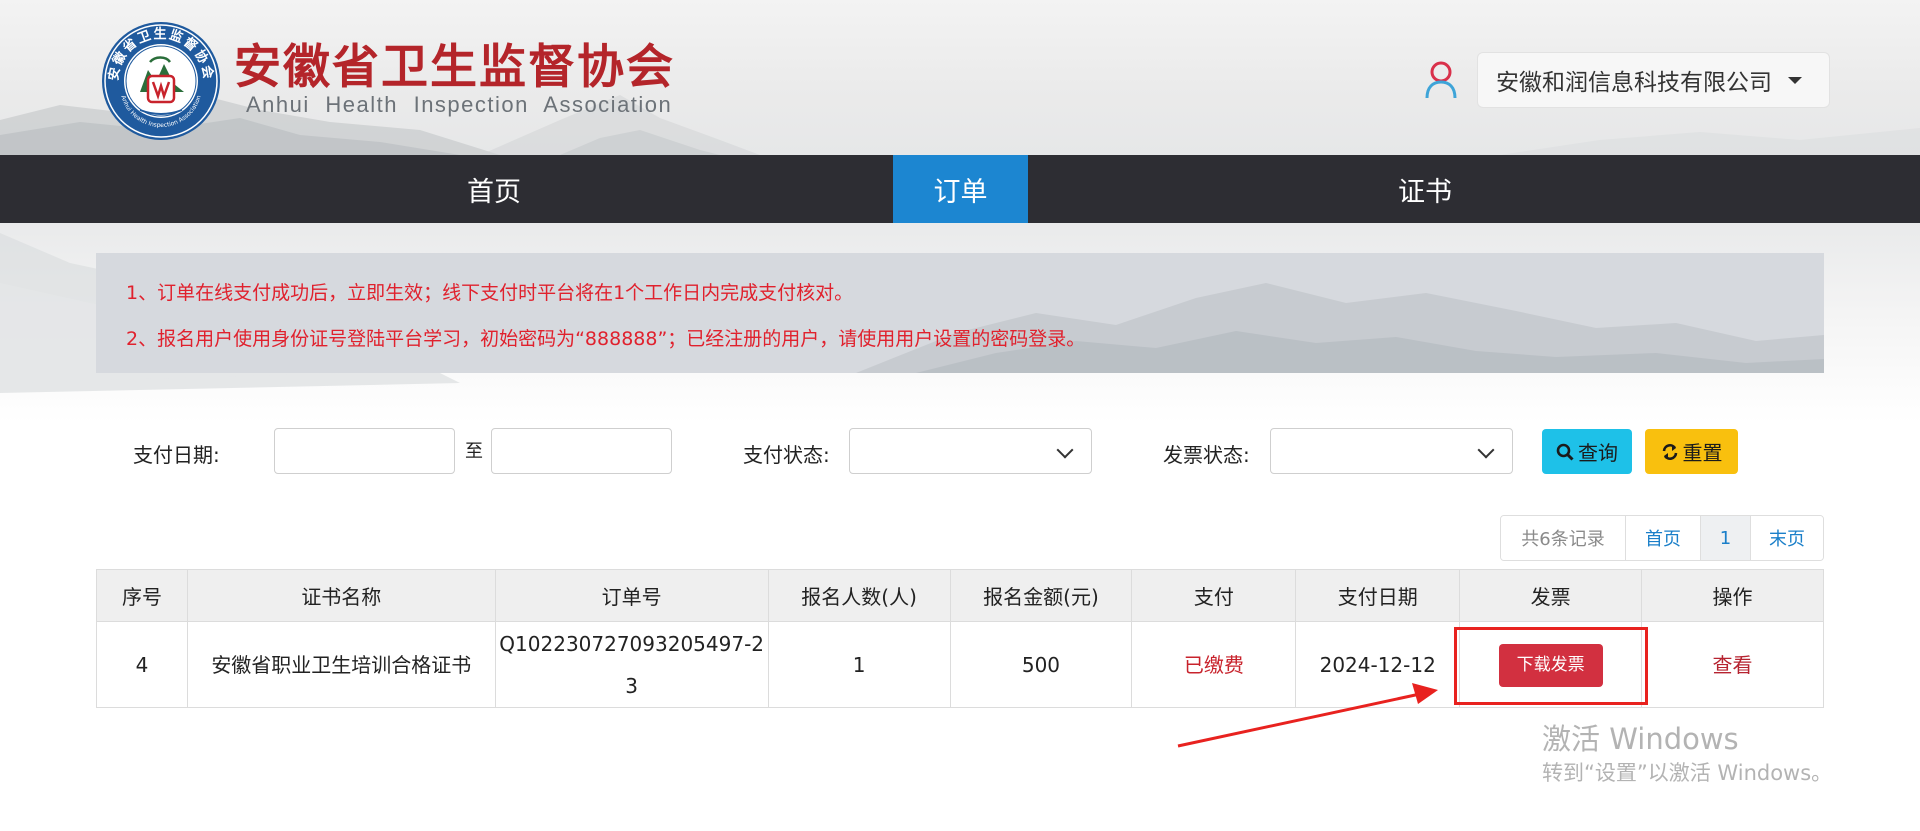 The height and width of the screenshot is (831, 1920). Describe the element at coordinates (859, 595) in the screenshot. I see `column-header: 报名人数(人)` at that location.